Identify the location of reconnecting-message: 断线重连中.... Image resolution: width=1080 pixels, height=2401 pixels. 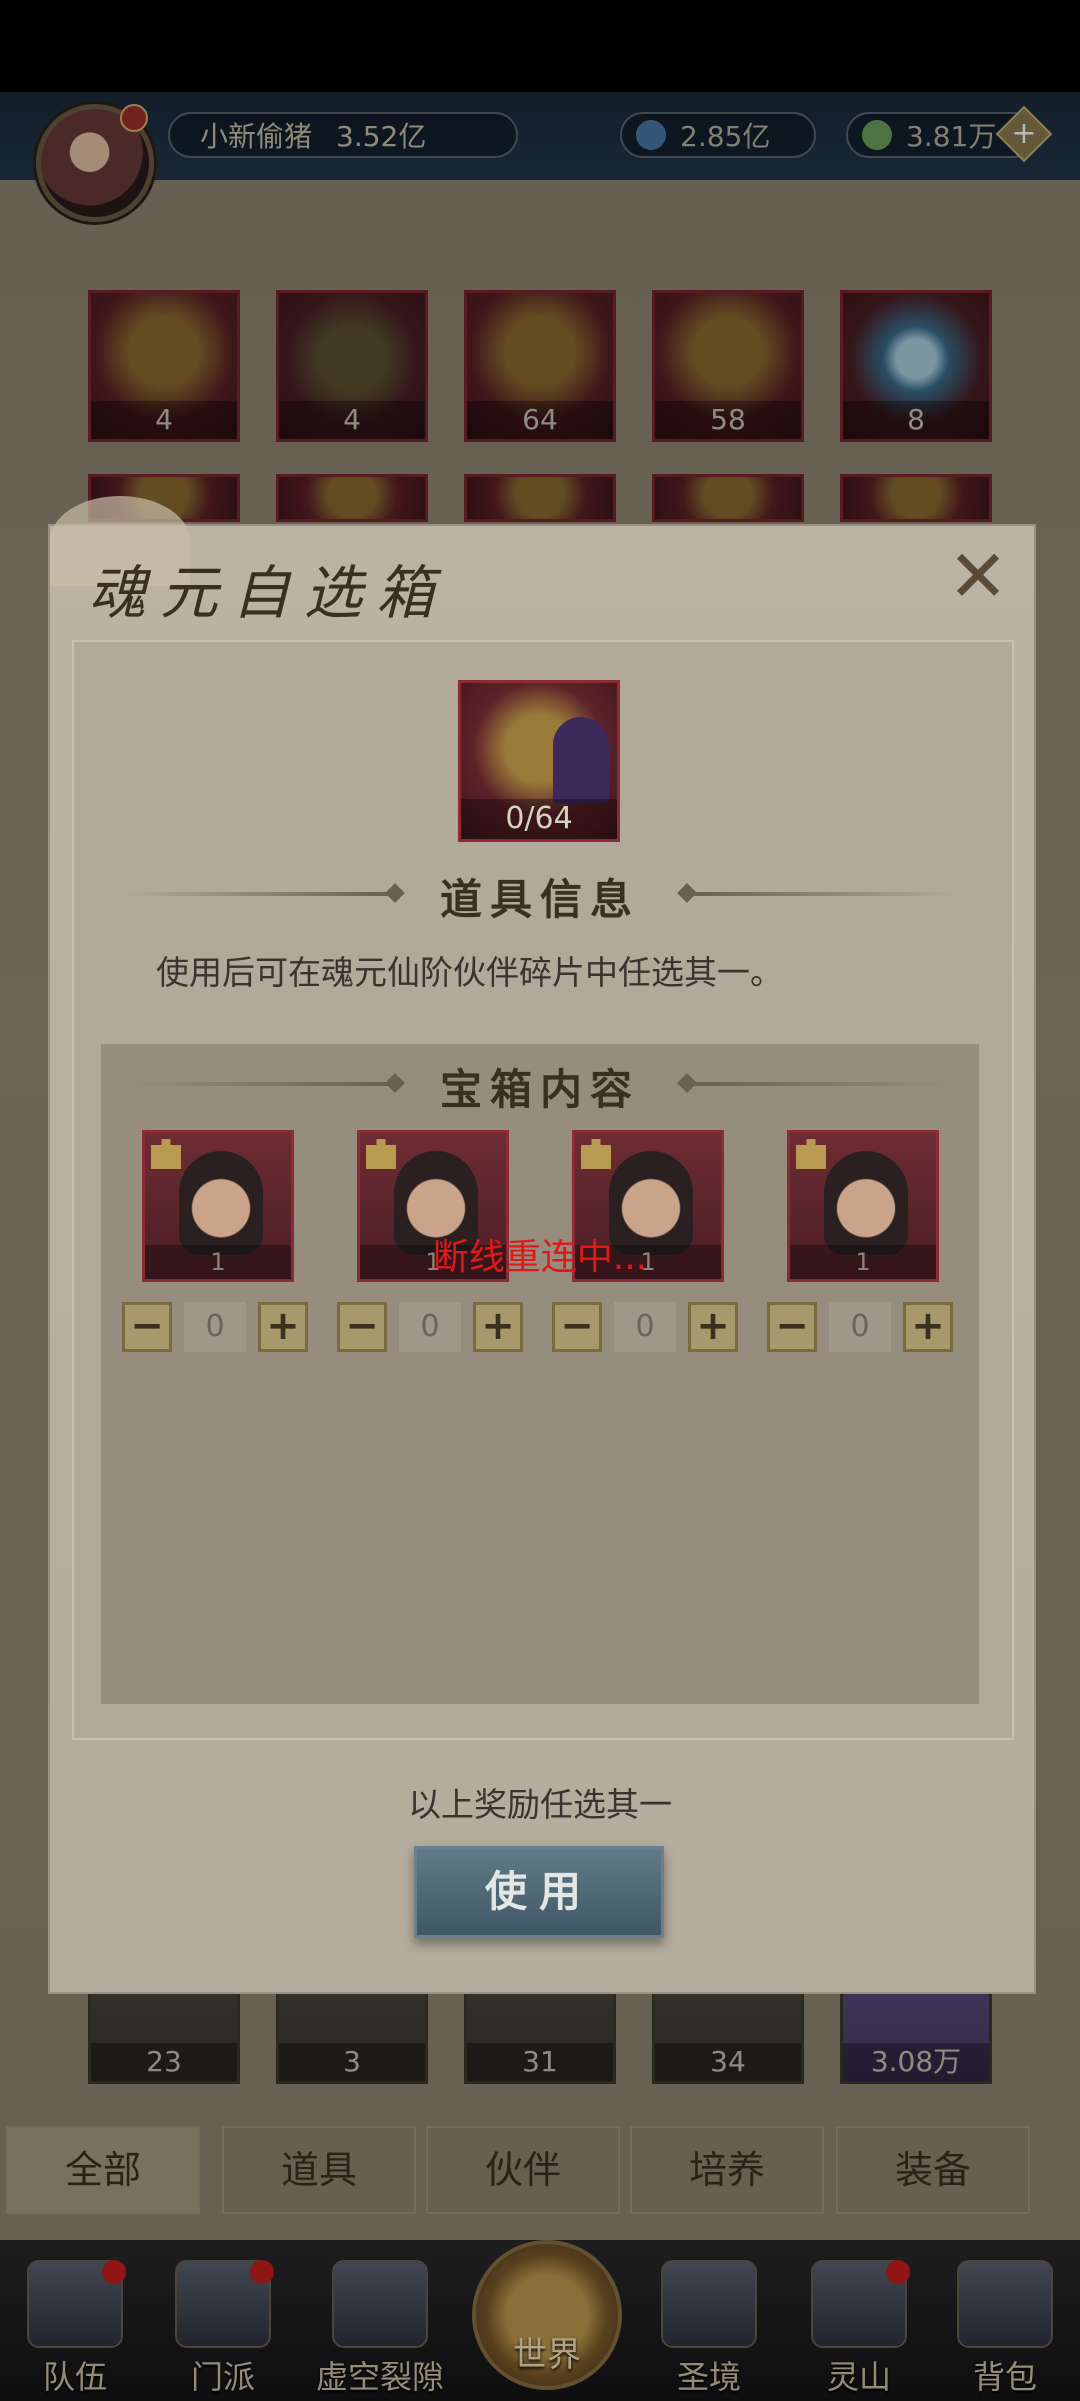
(540, 1257).